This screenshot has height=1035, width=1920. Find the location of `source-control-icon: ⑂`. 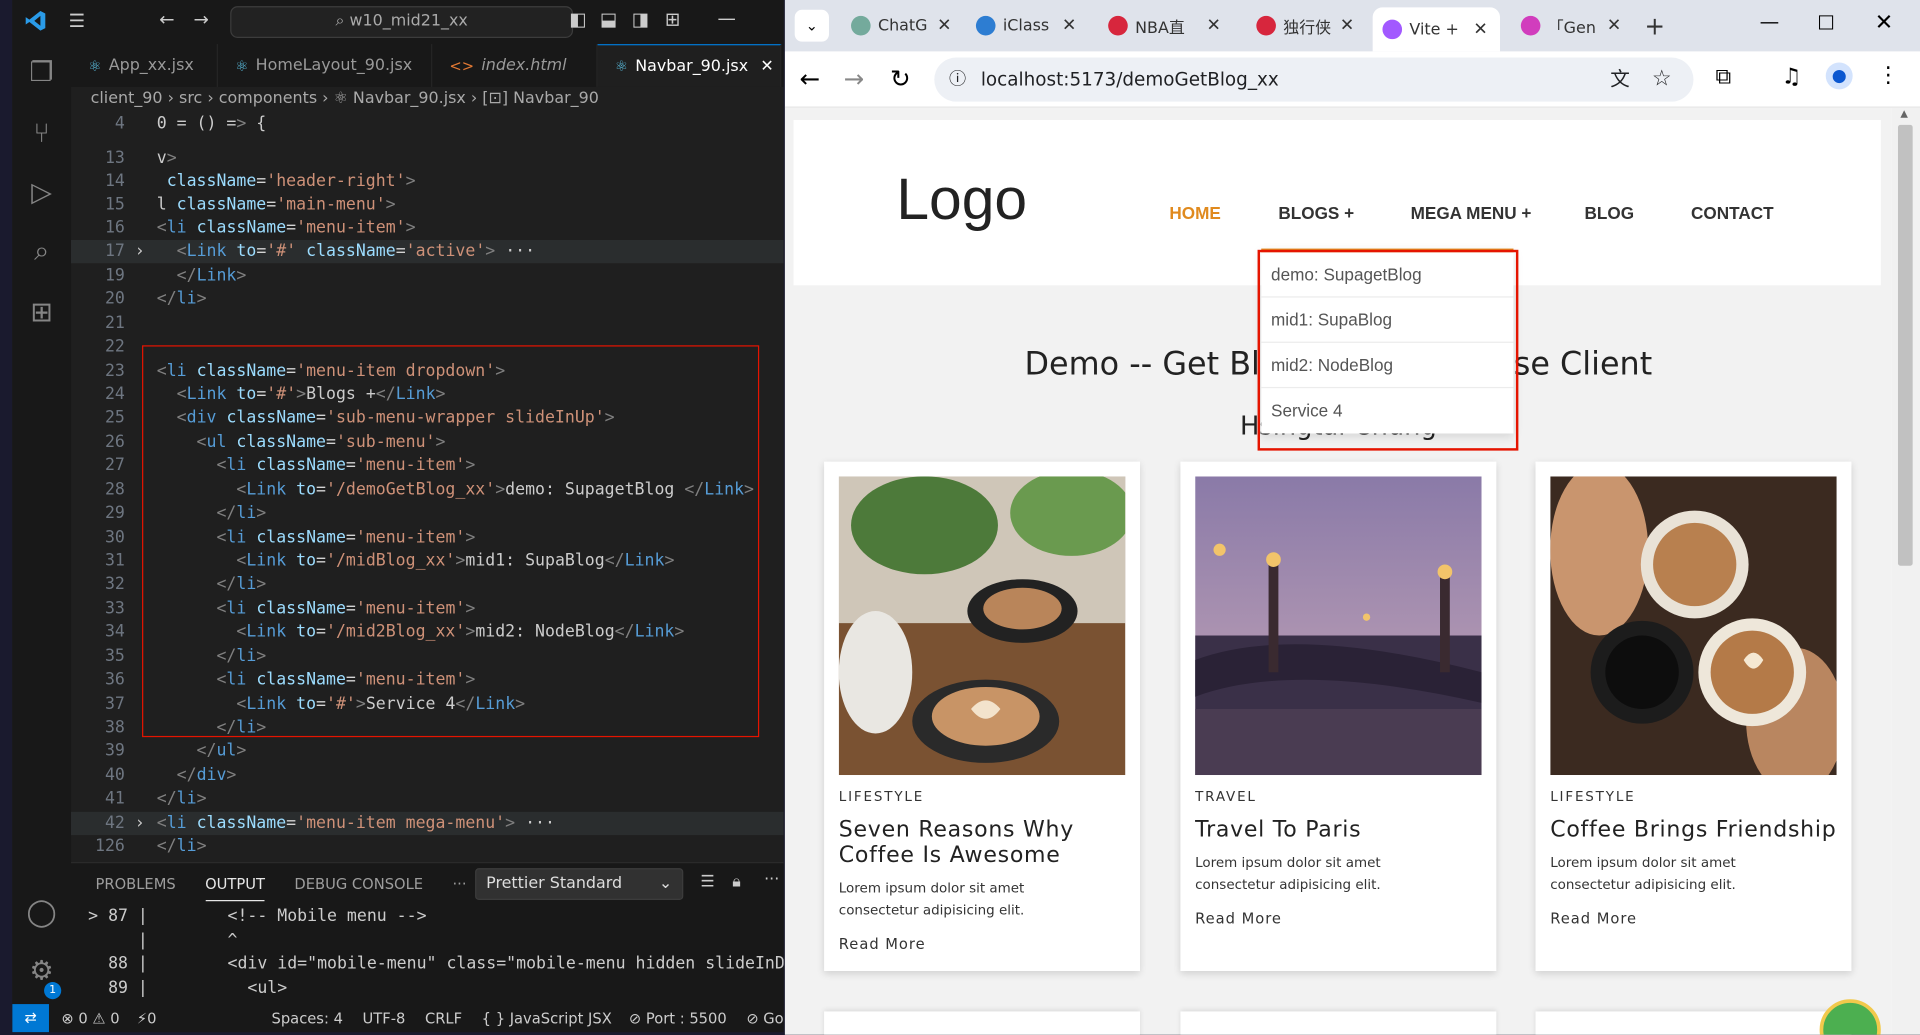

source-control-icon: ⑂ is located at coordinates (41, 135).